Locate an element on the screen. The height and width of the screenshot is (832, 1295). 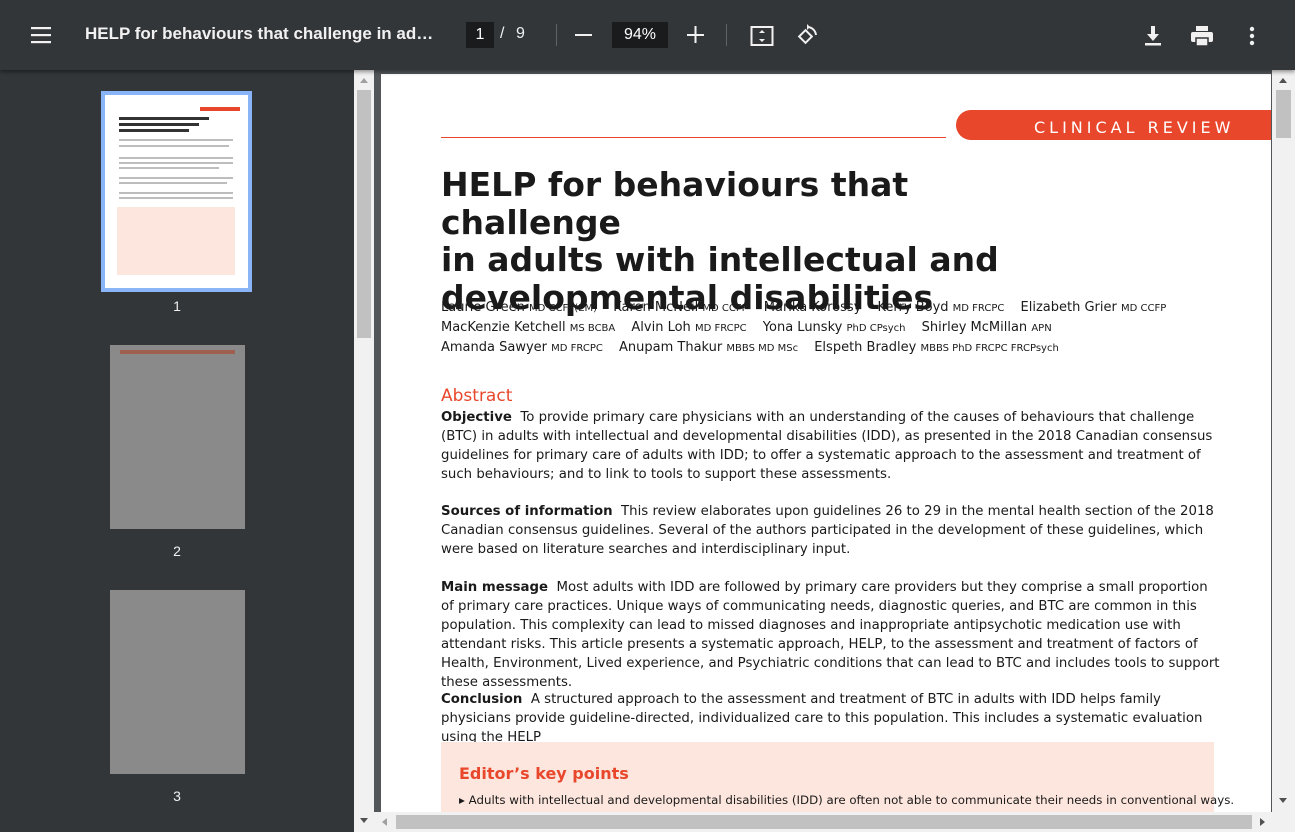
author: Shirley McMillan APN is located at coordinates (986, 327).